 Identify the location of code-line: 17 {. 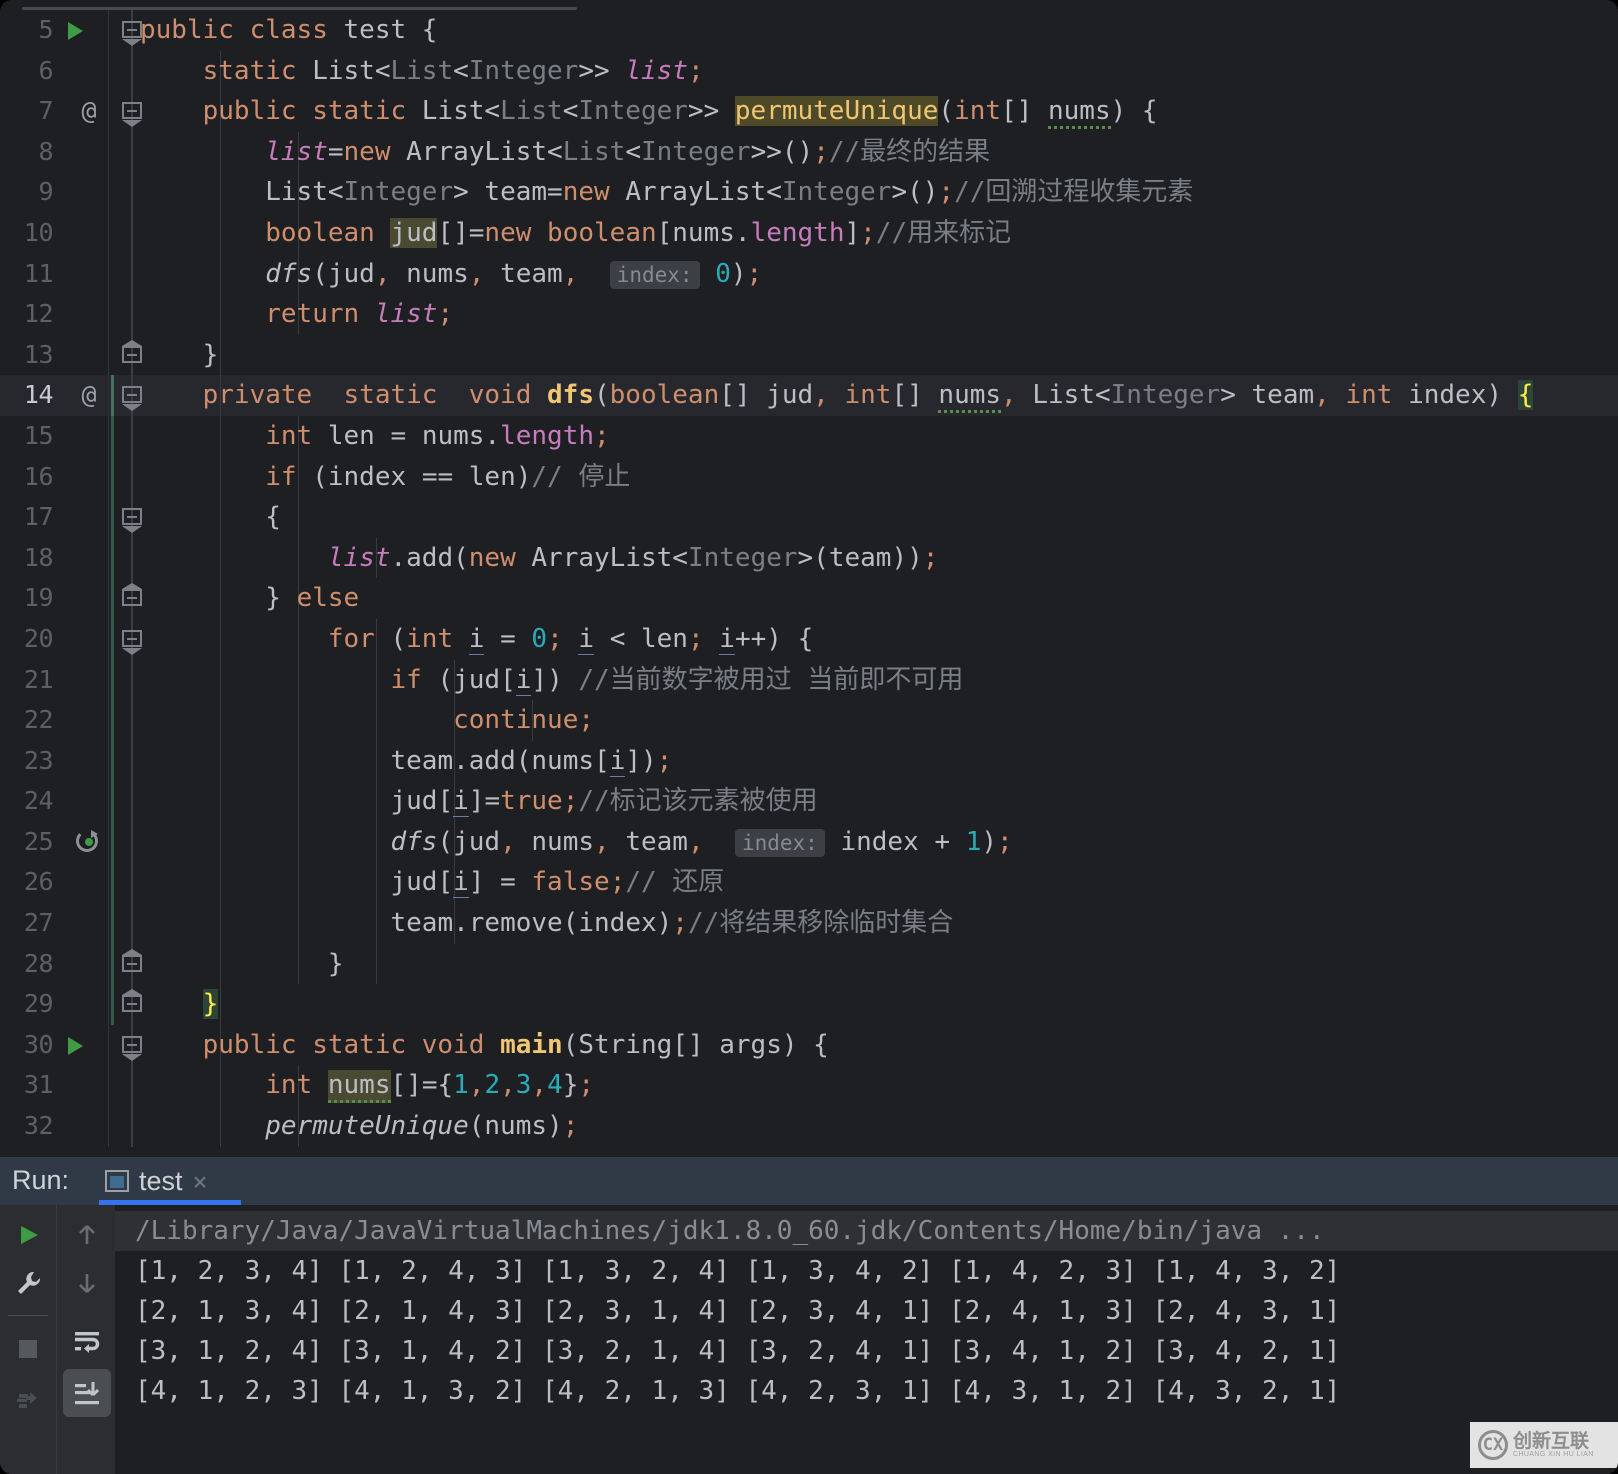
(809, 517).